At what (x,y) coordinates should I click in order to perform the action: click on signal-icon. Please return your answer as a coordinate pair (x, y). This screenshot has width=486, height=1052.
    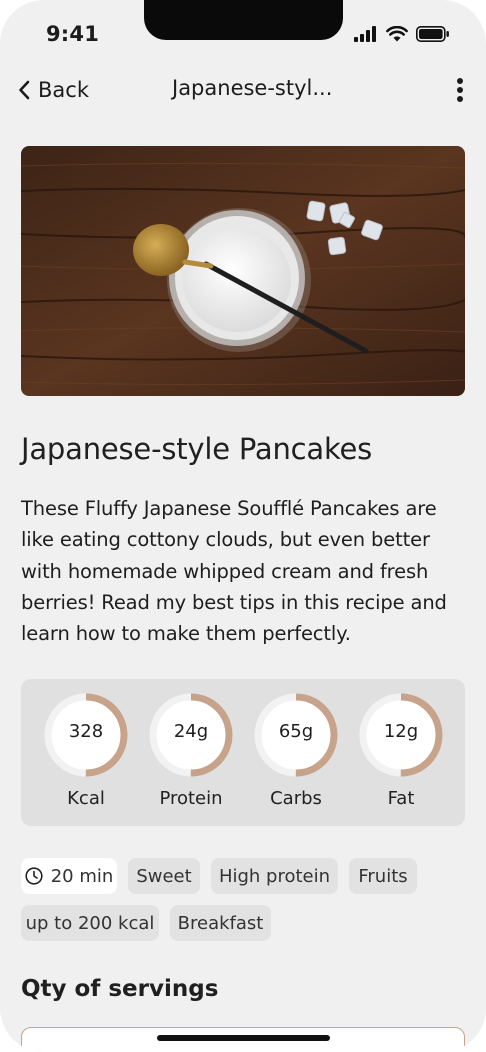
    Looking at the image, I should click on (365, 34).